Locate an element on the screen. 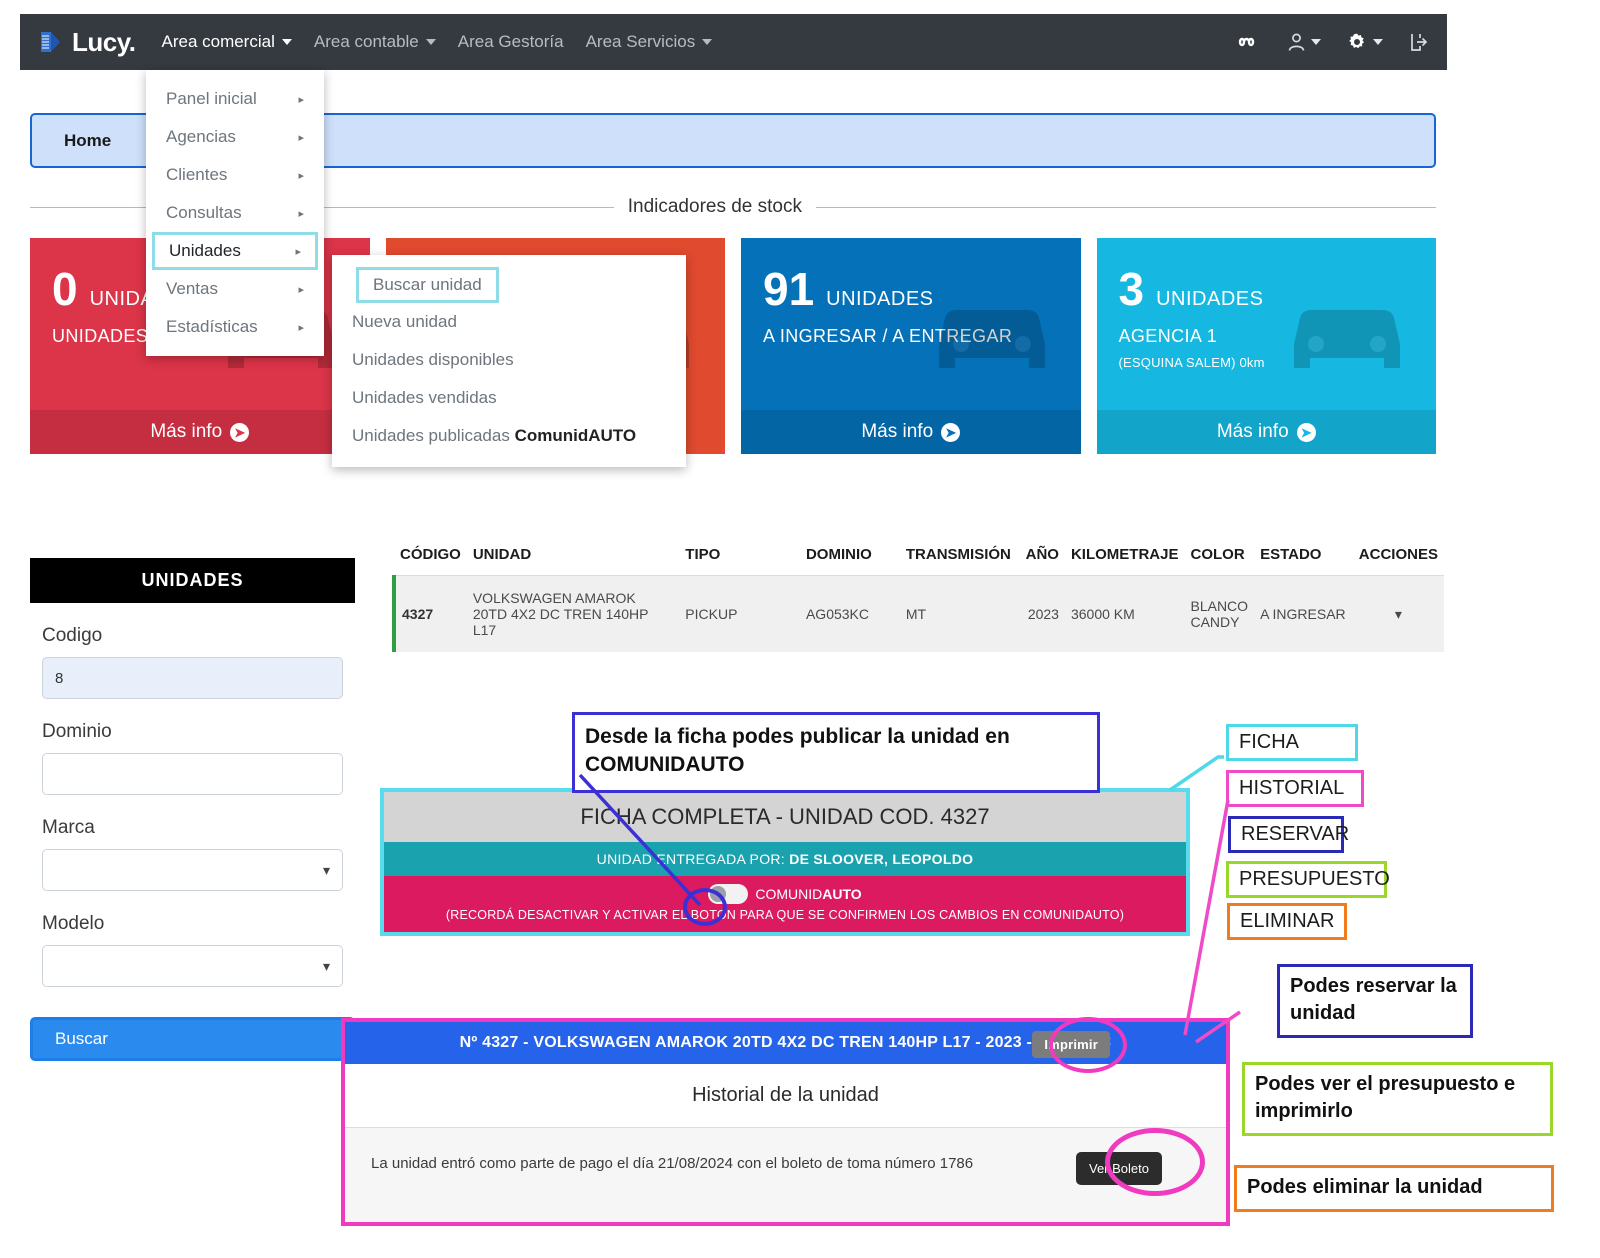  card-number: 91 is located at coordinates (789, 289).